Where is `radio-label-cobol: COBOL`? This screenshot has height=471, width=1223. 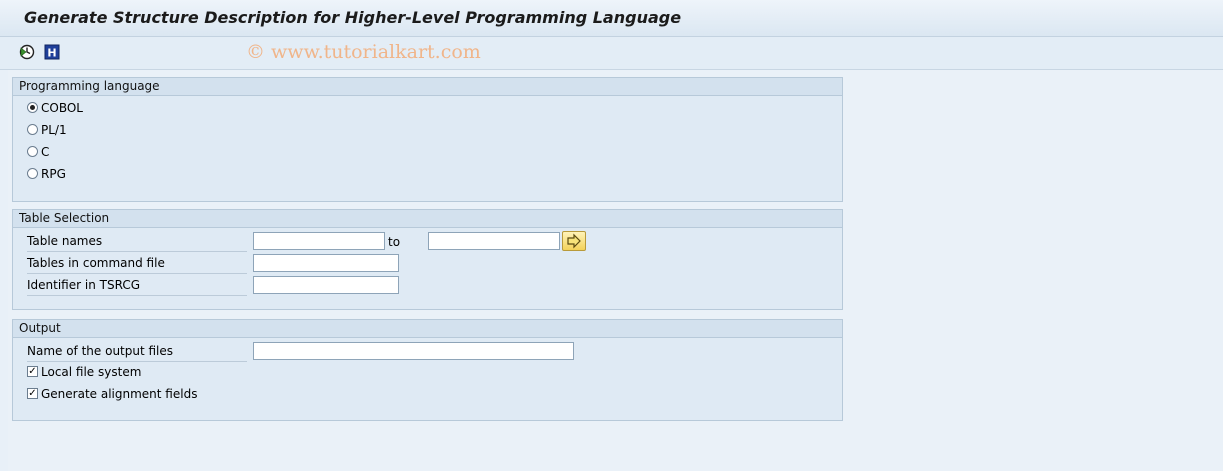 radio-label-cobol: COBOL is located at coordinates (62, 108).